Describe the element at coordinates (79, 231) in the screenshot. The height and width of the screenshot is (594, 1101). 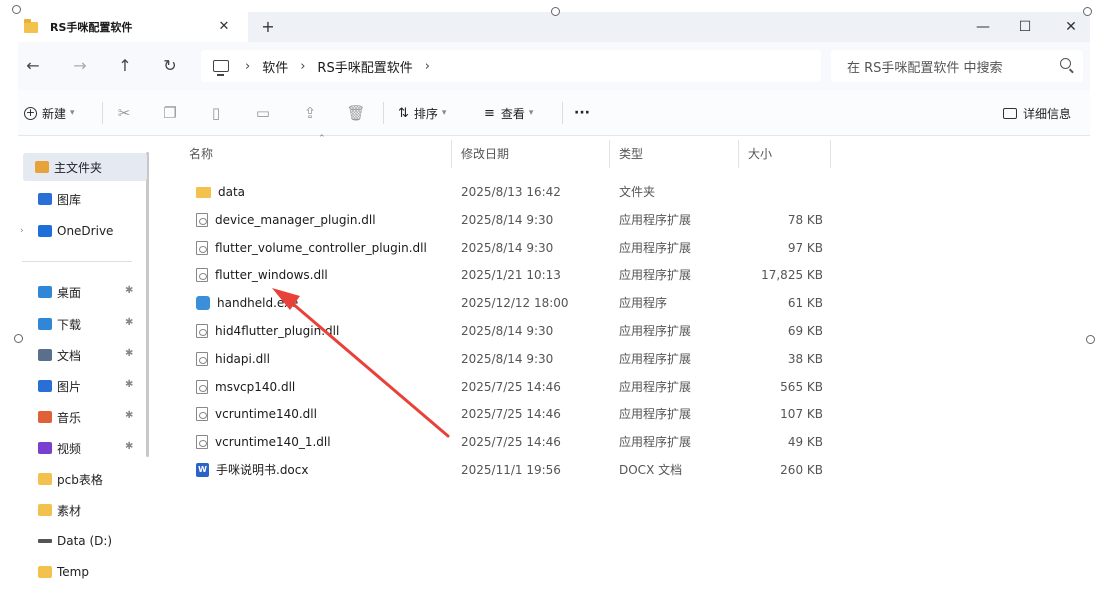
I see `sidebar-item: › OneDrive` at that location.